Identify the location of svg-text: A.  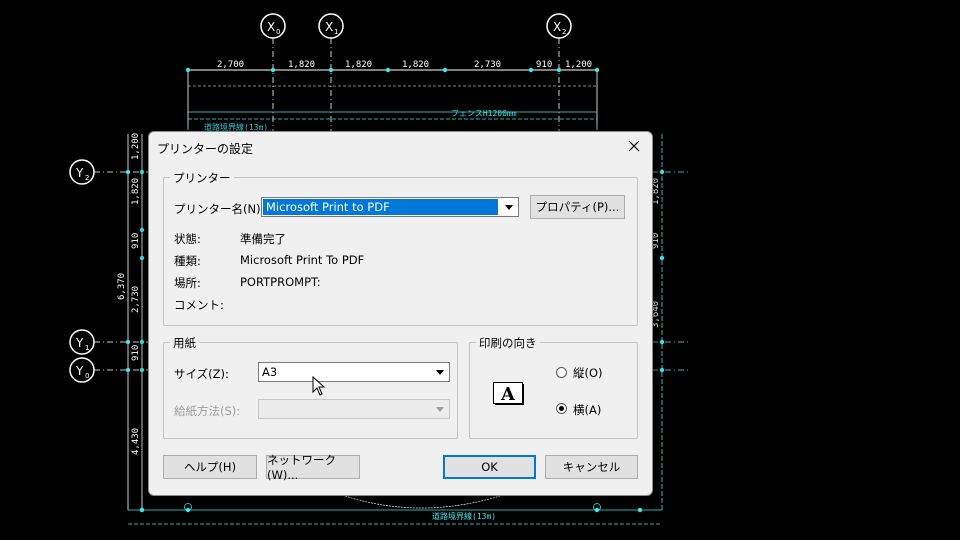
(508, 394).